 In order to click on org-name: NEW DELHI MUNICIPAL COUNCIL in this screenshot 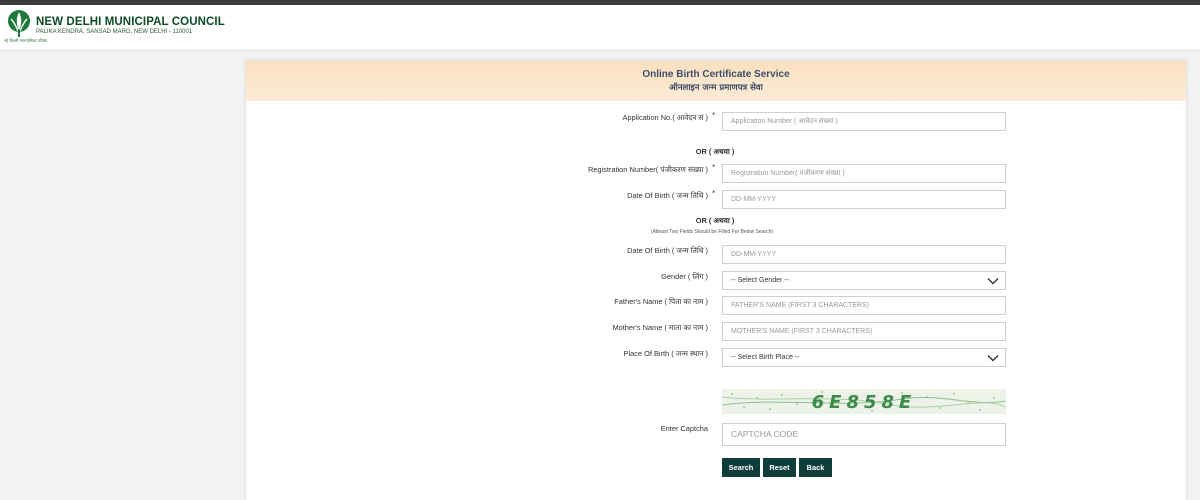, I will do `click(130, 22)`.